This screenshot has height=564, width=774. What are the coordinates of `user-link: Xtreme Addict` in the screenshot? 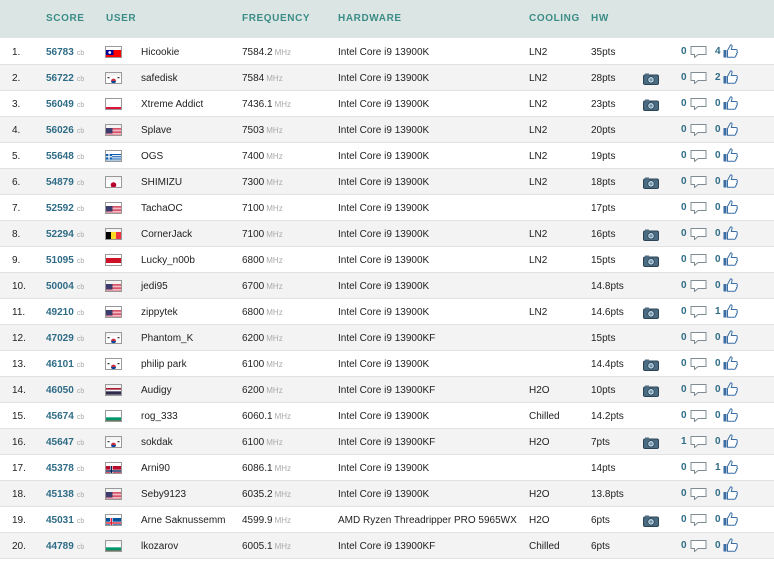 It's located at (172, 105).